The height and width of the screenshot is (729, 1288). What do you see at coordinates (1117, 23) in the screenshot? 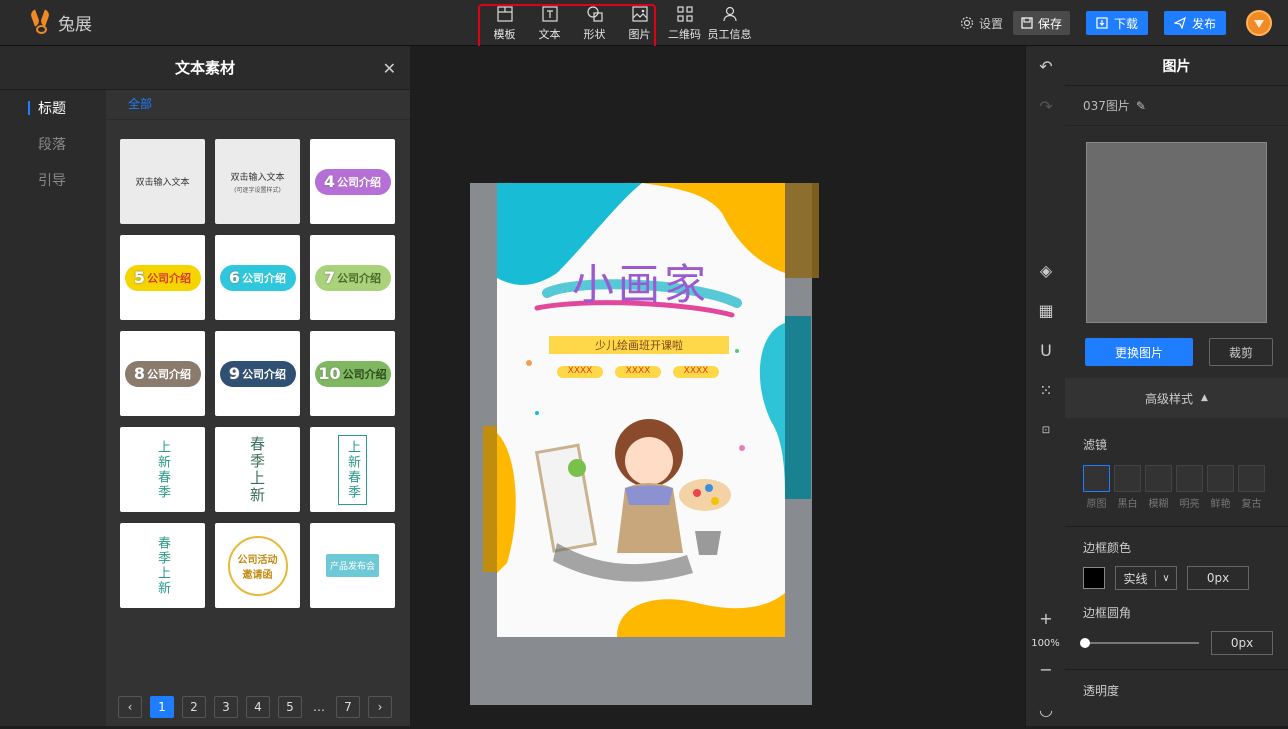
I see `download-button: 下载` at bounding box center [1117, 23].